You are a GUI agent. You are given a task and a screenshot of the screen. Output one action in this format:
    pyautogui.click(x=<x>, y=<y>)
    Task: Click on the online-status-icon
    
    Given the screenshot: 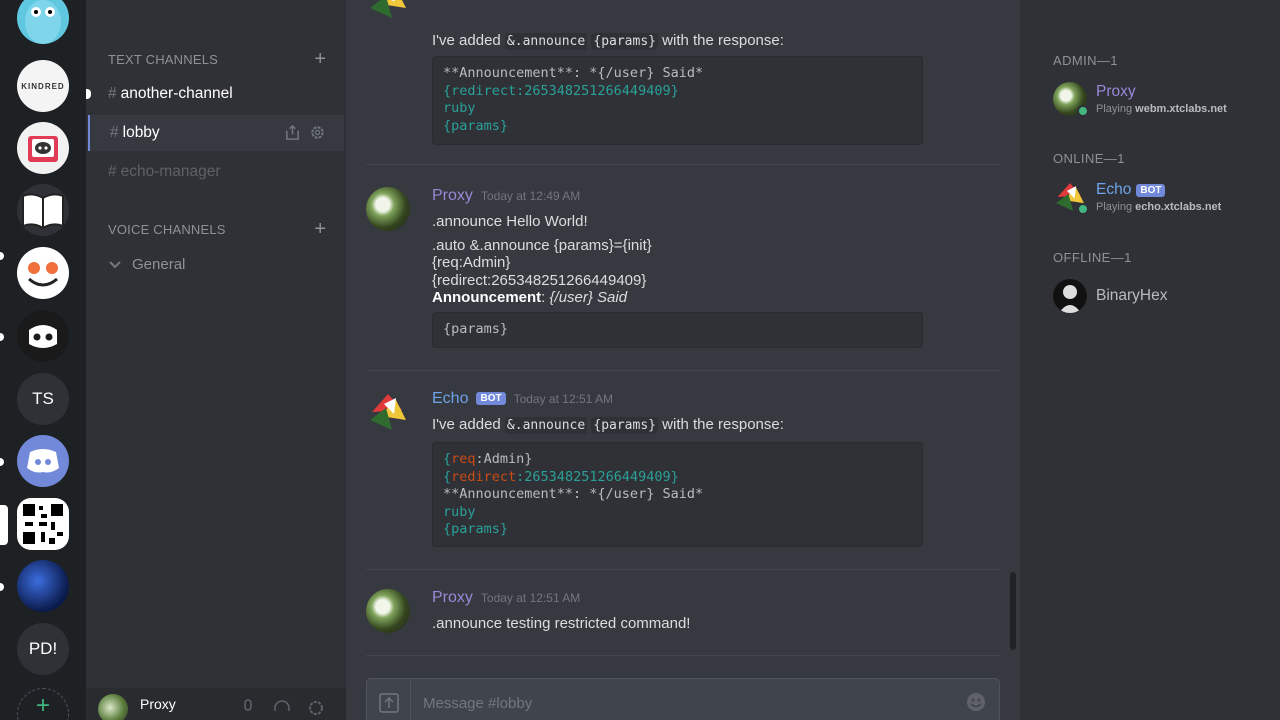 What is the action you would take?
    pyautogui.click(x=1083, y=111)
    